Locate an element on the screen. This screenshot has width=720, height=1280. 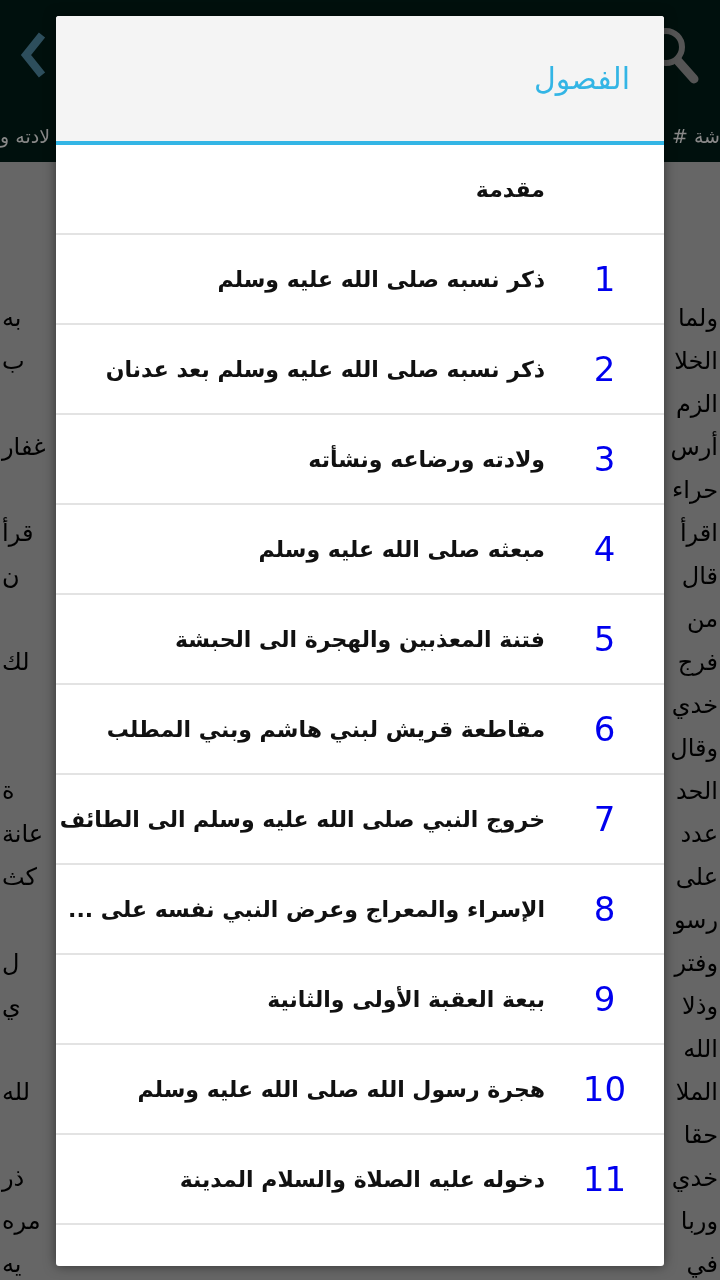
chapter-title: بيعة العقبة الأولى والثانية is located at coordinates (406, 1000).